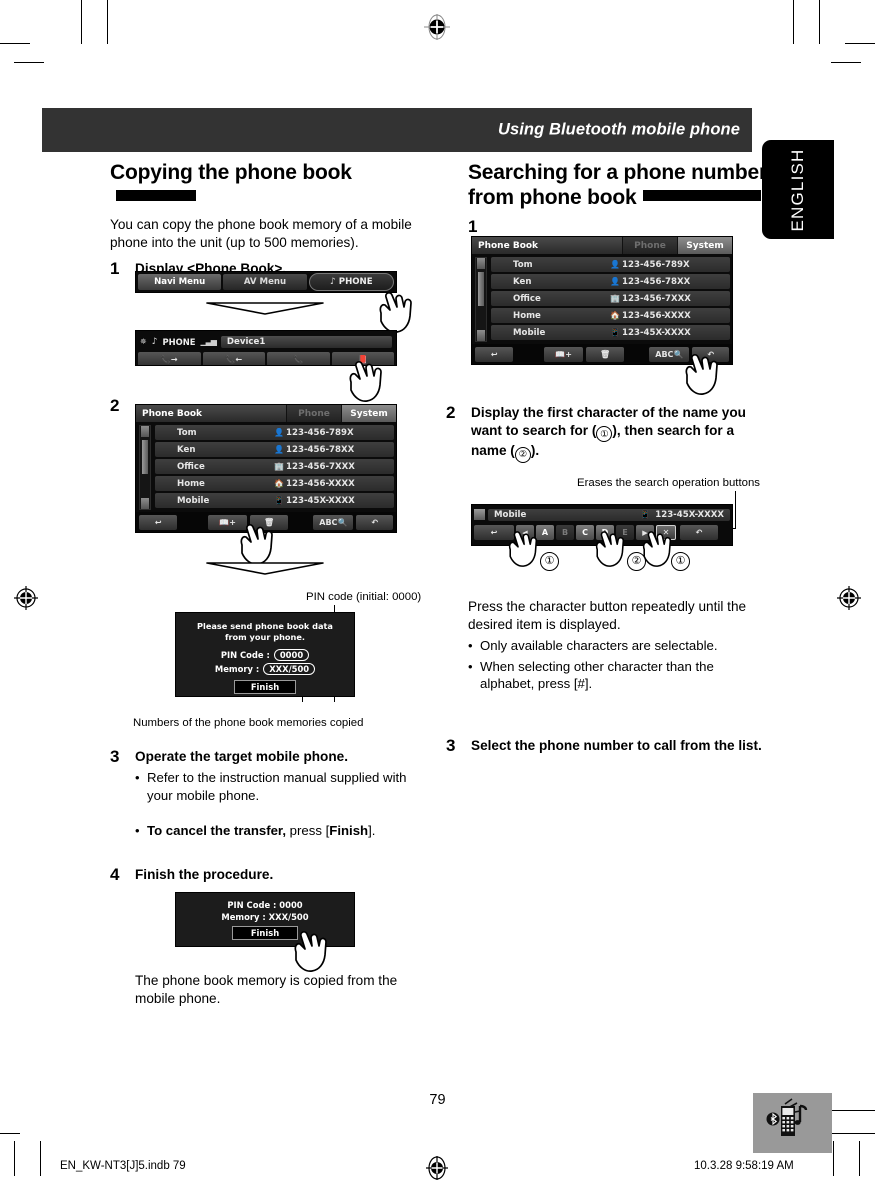 The height and width of the screenshot is (1196, 875). What do you see at coordinates (645, 514) in the screenshot?
I see `mobile-icon: 📱` at bounding box center [645, 514].